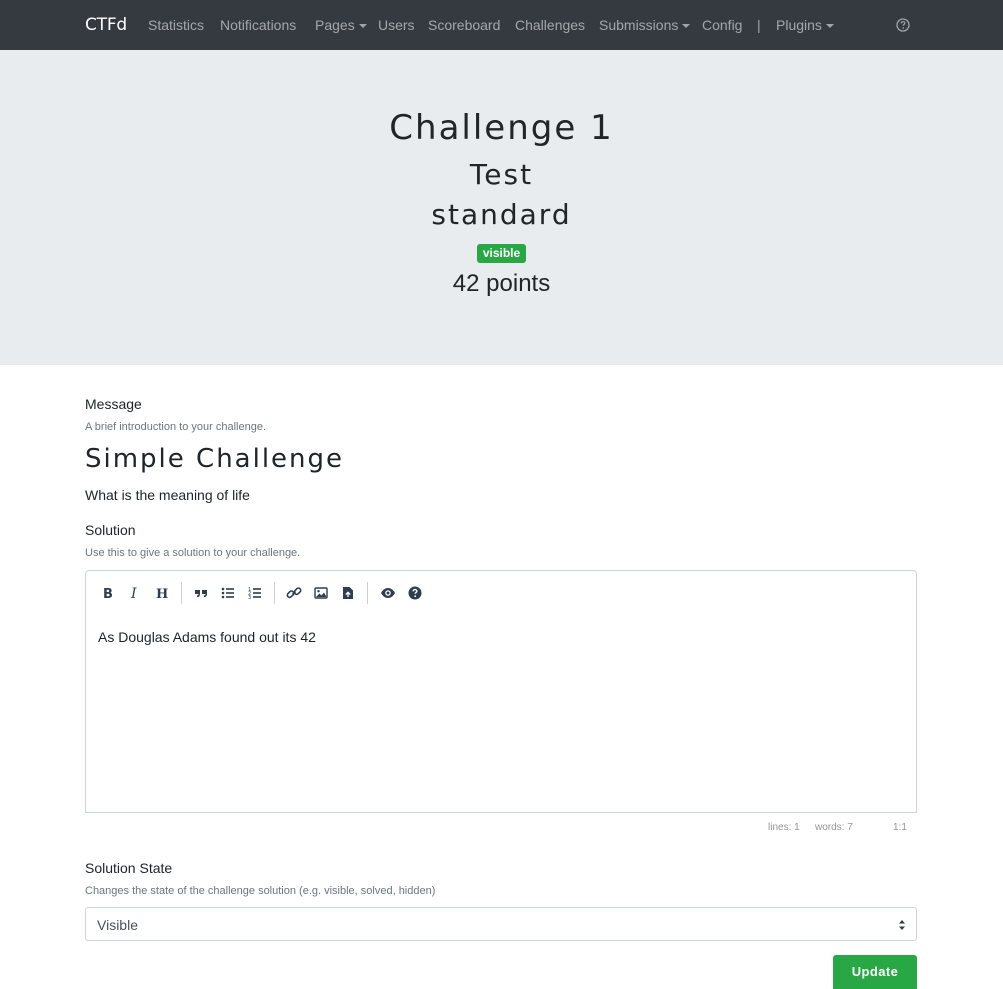 Image resolution: width=1003 pixels, height=989 pixels. I want to click on nav-notifications-label: Notifications, so click(258, 25).